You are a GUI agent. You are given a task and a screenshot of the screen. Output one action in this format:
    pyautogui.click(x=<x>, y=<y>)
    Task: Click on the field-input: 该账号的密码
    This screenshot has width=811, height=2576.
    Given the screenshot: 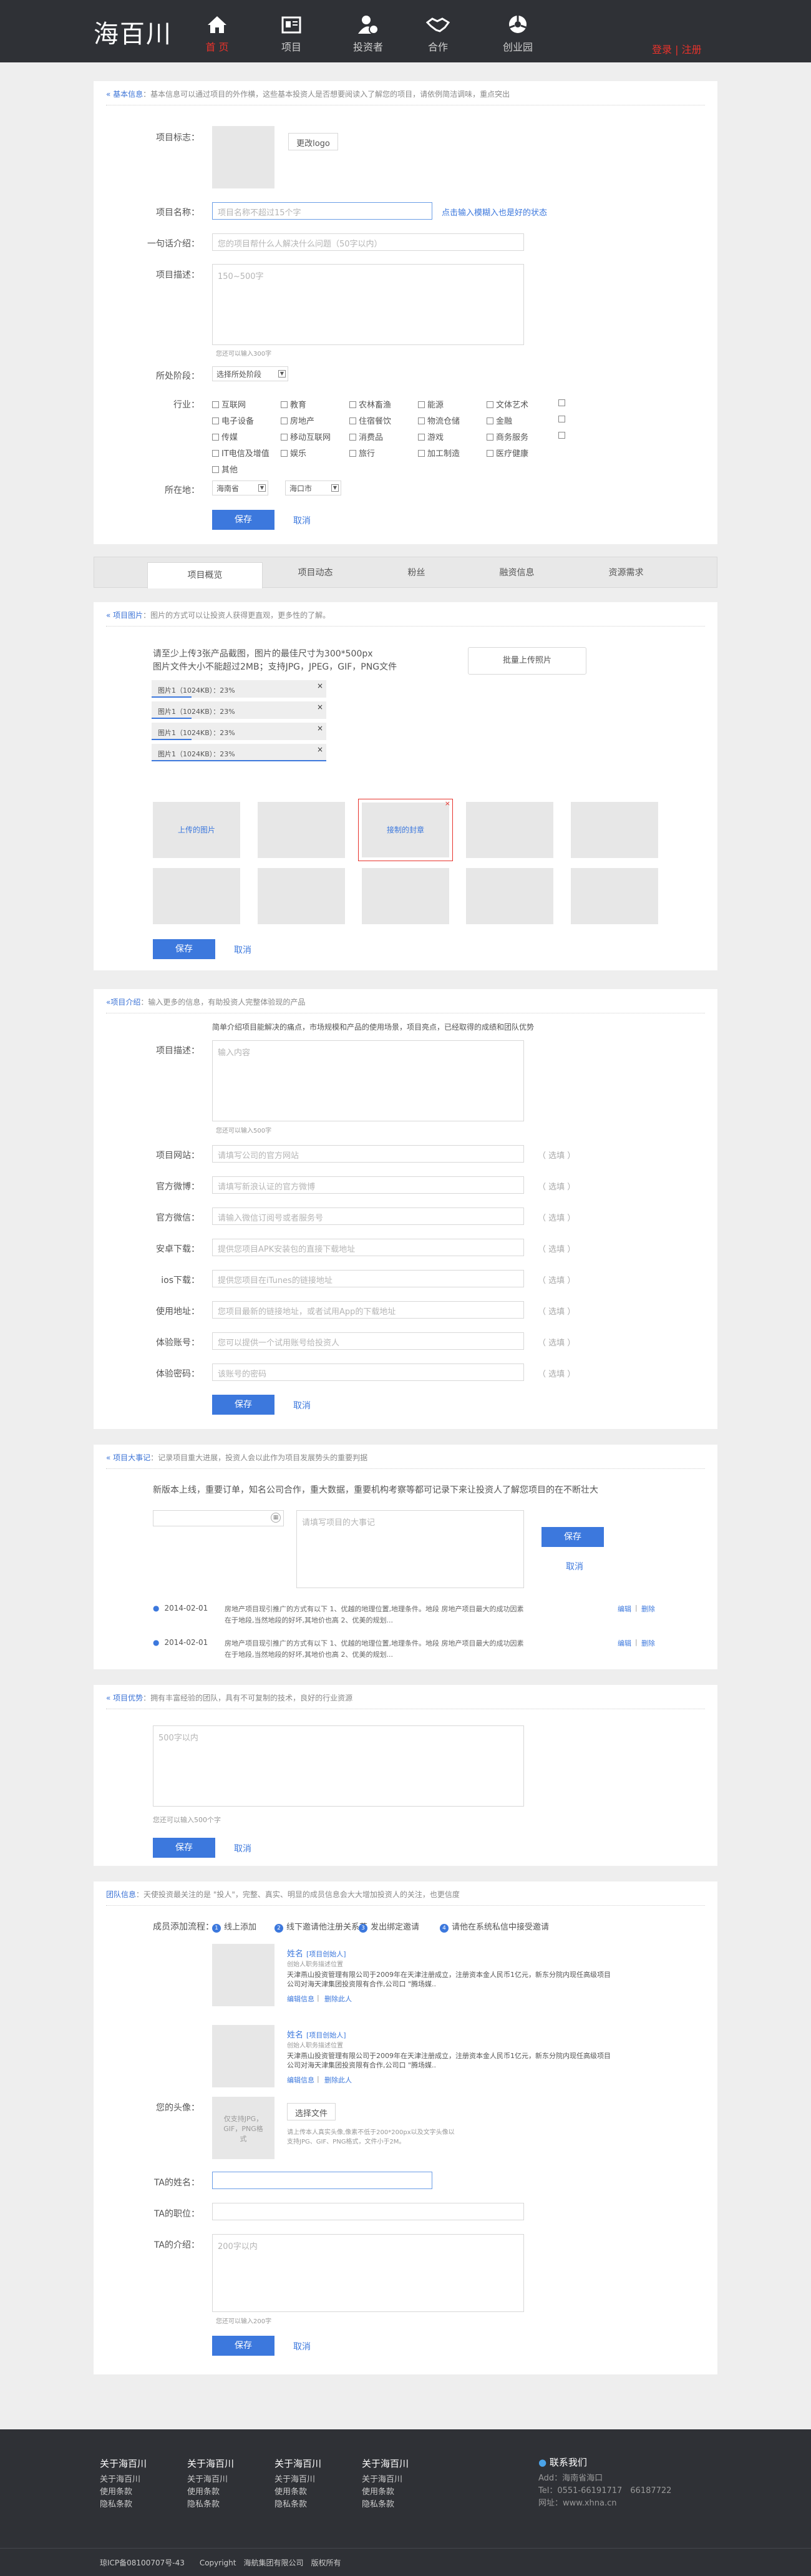 What is the action you would take?
    pyautogui.click(x=368, y=1372)
    